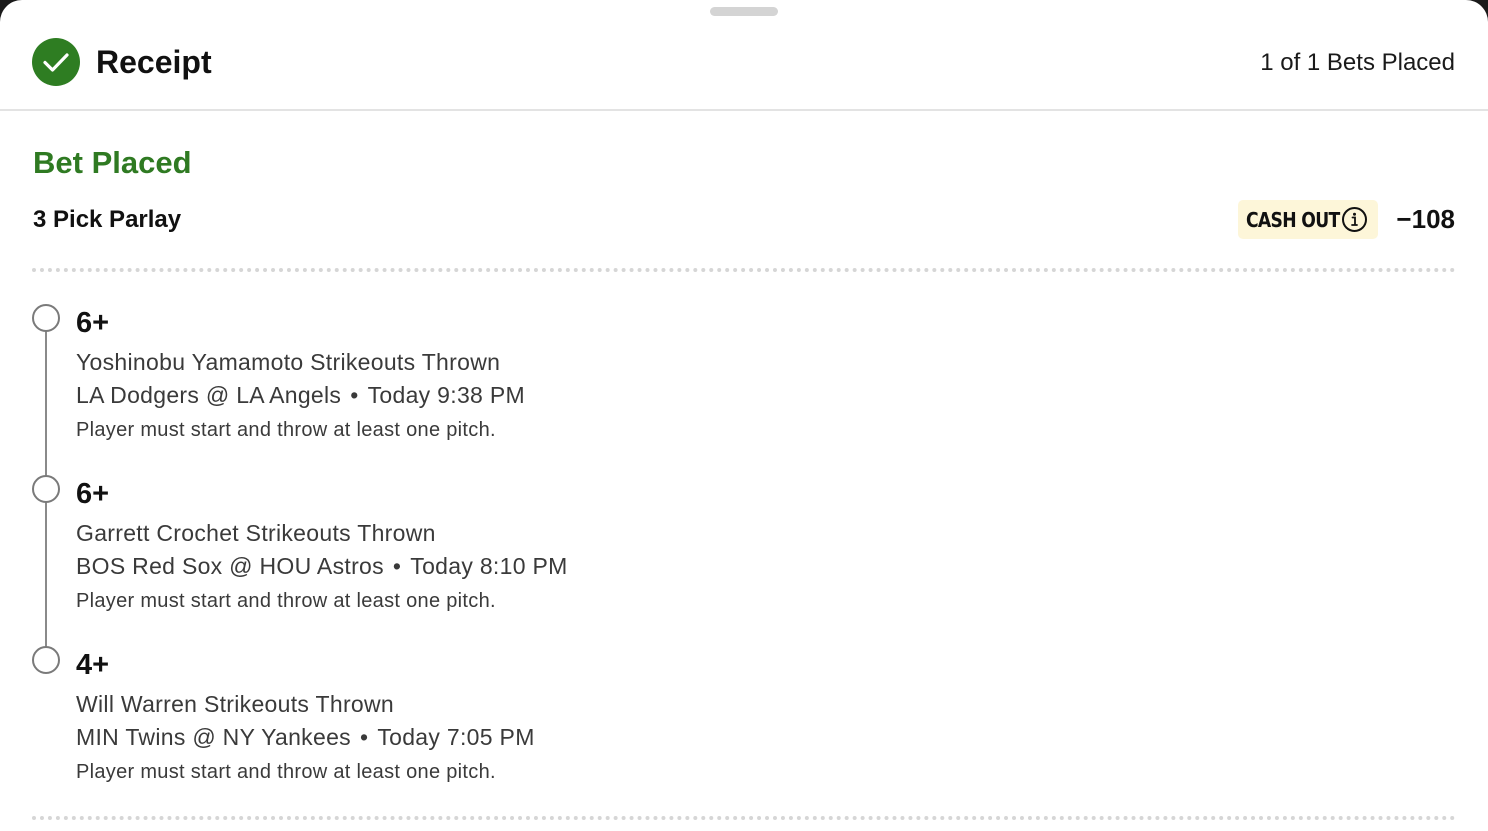 This screenshot has height=831, width=1488. Describe the element at coordinates (456, 737) in the screenshot. I see `leg-time: Today 7:05 PM` at that location.